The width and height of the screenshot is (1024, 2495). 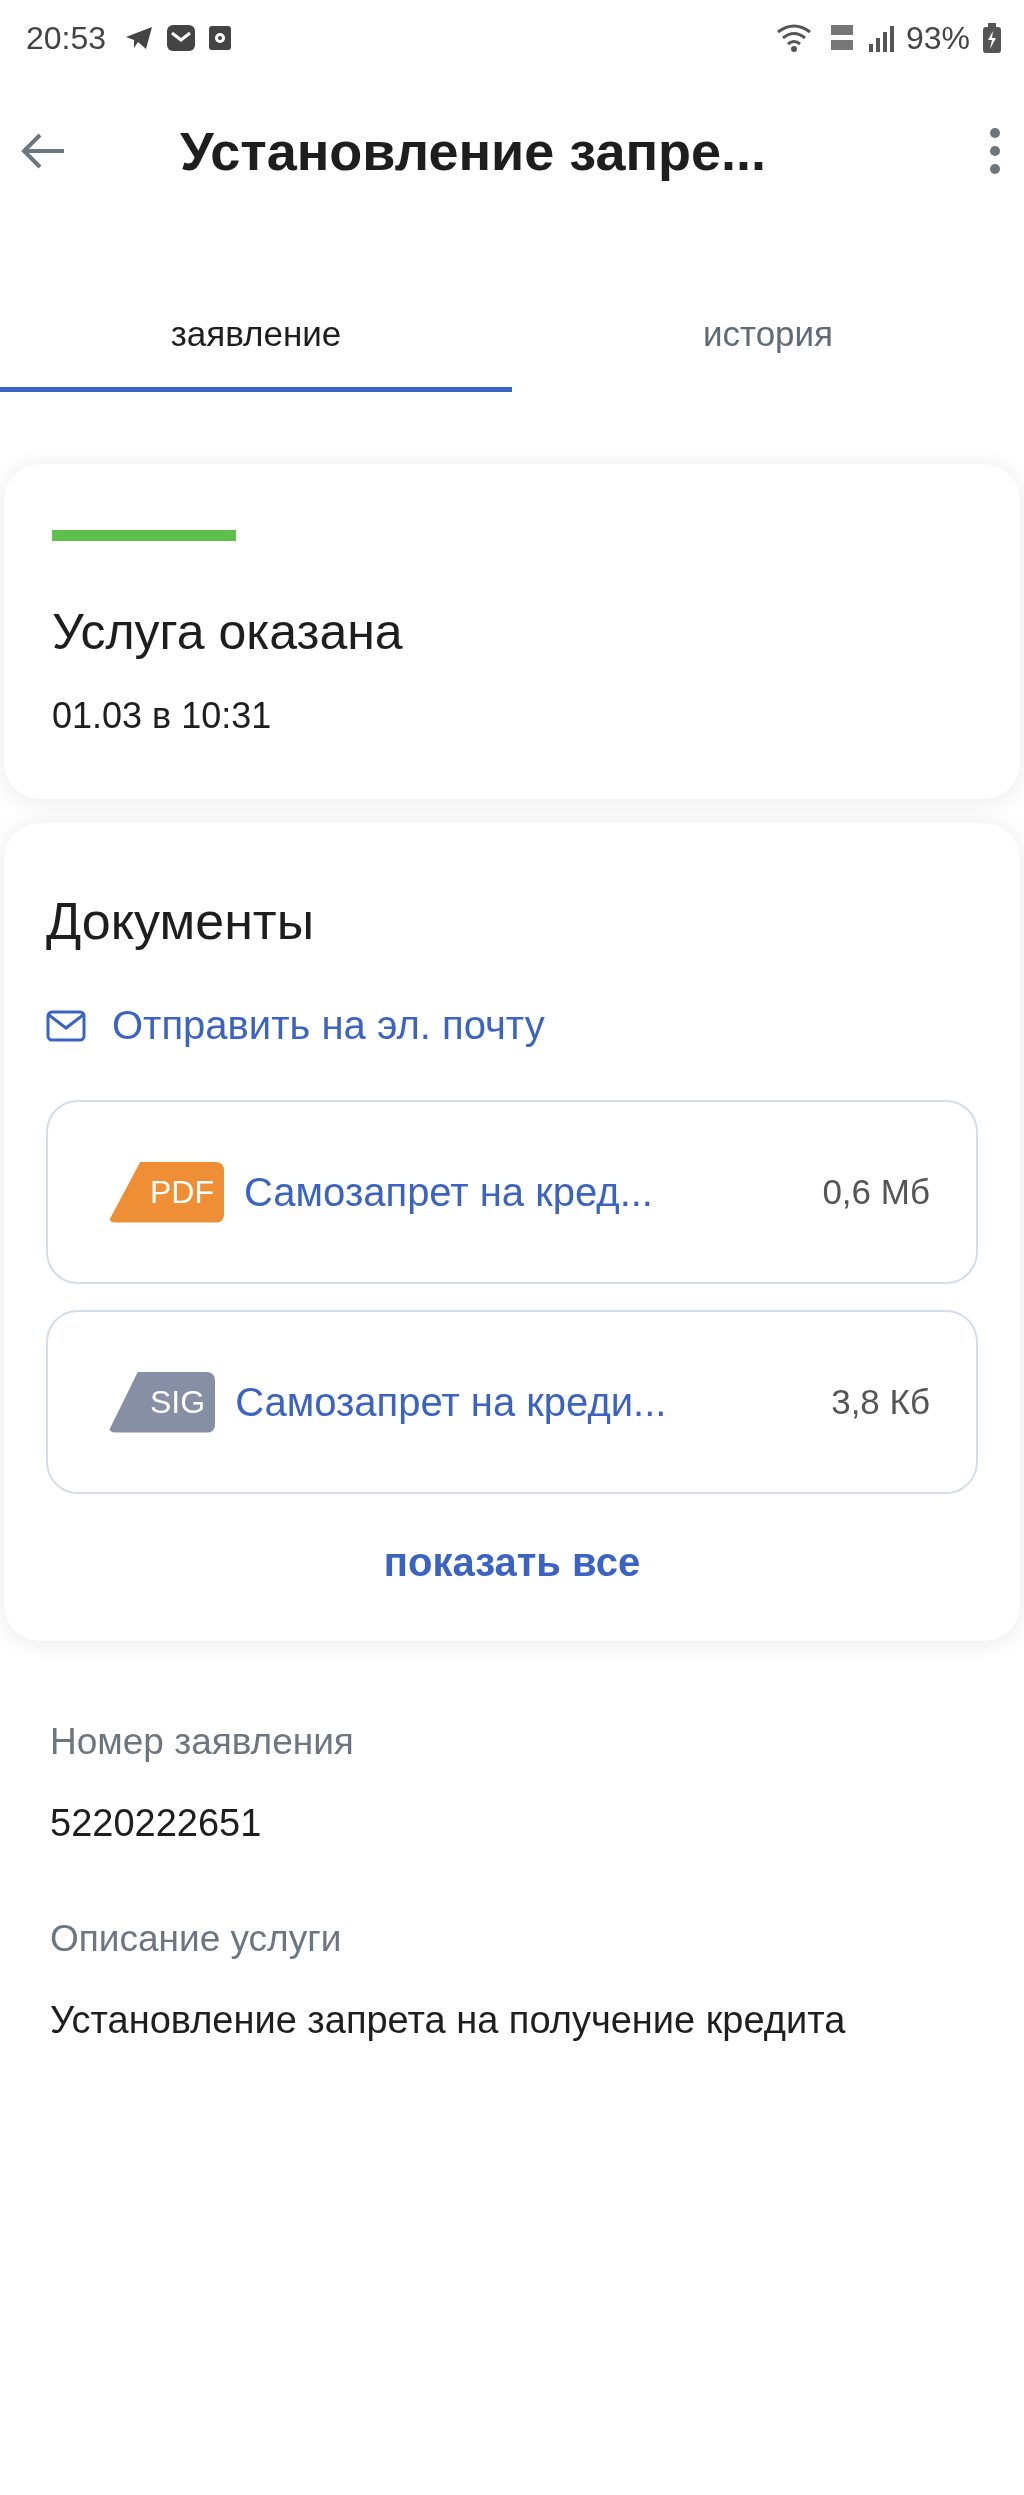 I want to click on detail-value: 5220222651, so click(x=156, y=1823).